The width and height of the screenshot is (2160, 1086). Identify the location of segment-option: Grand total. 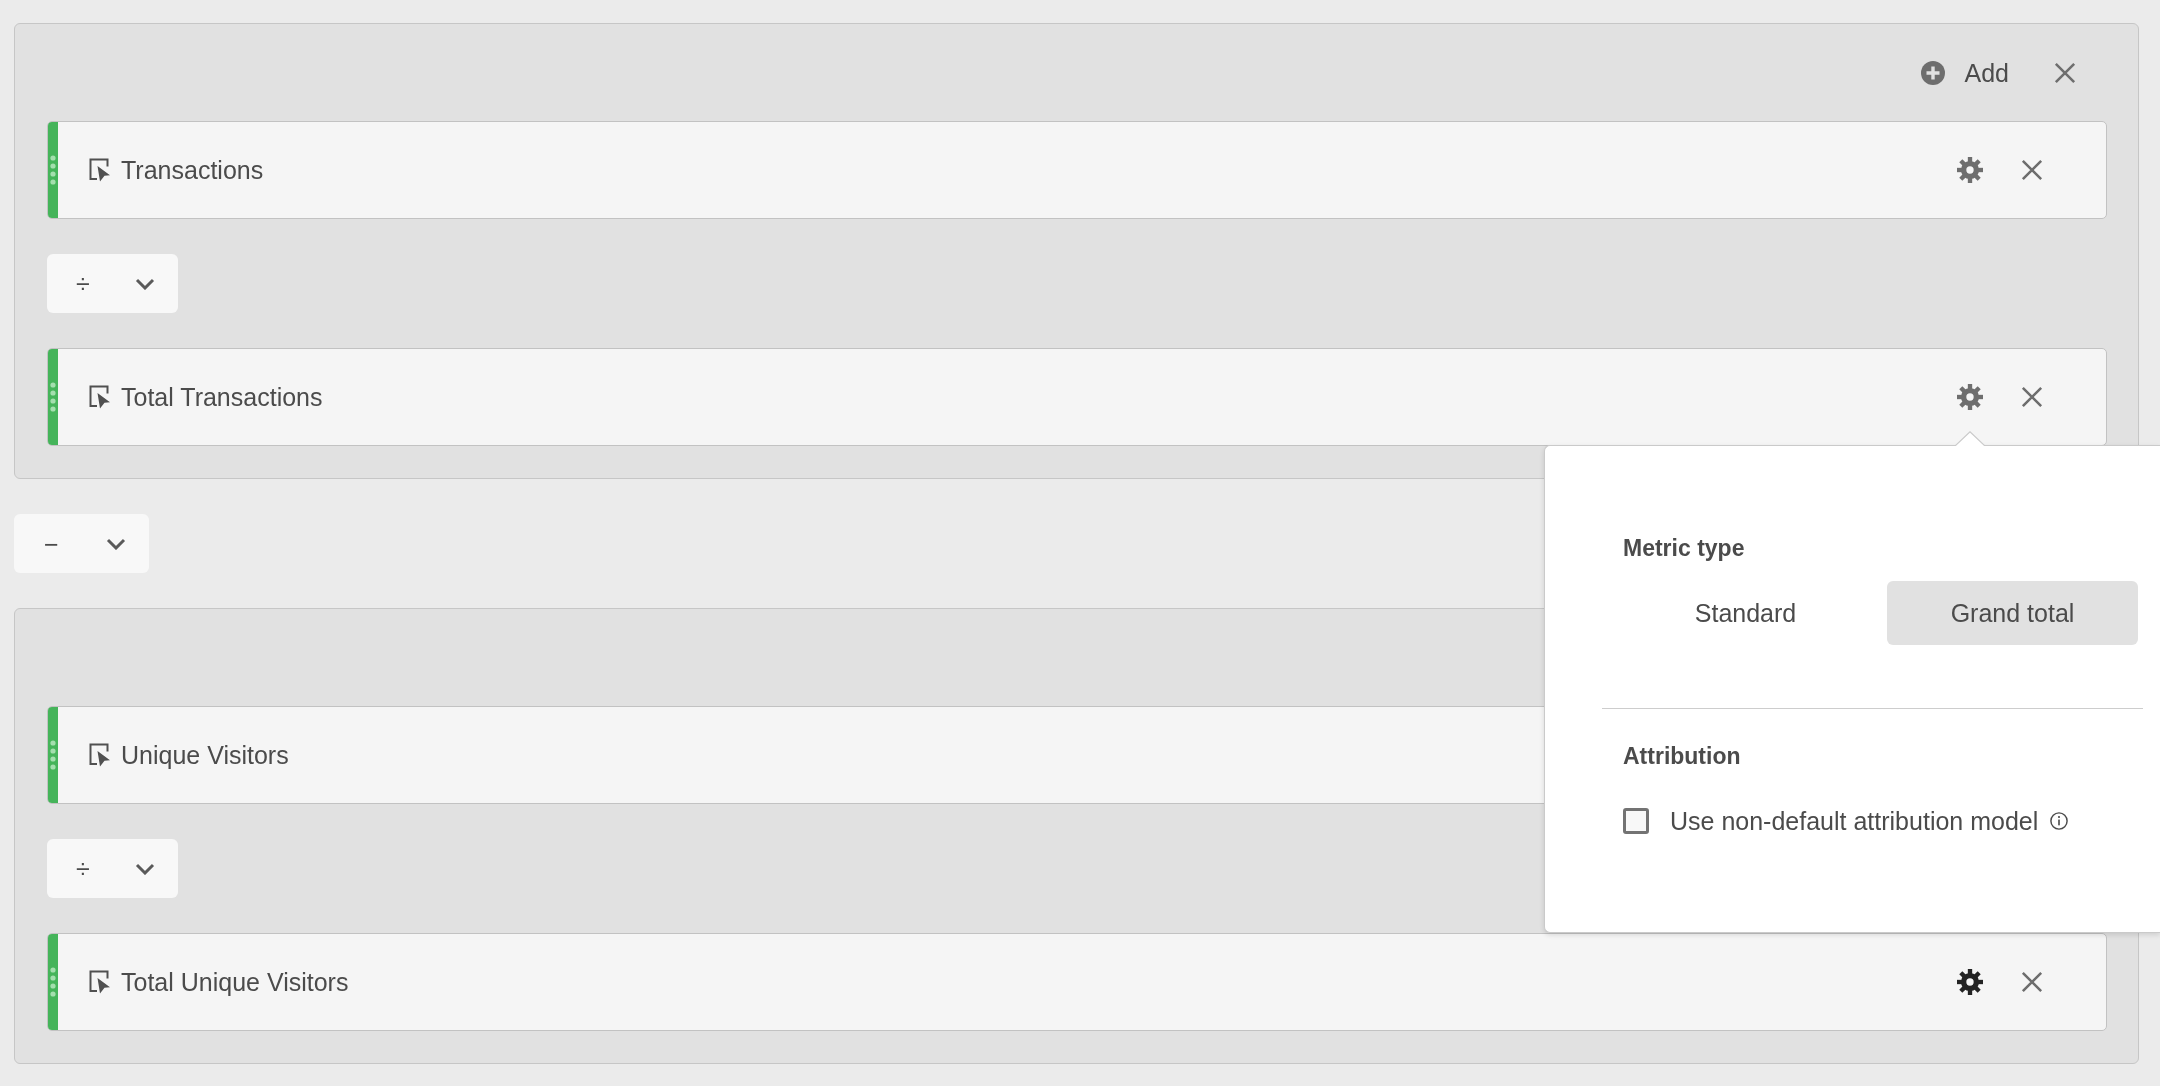
(2012, 613).